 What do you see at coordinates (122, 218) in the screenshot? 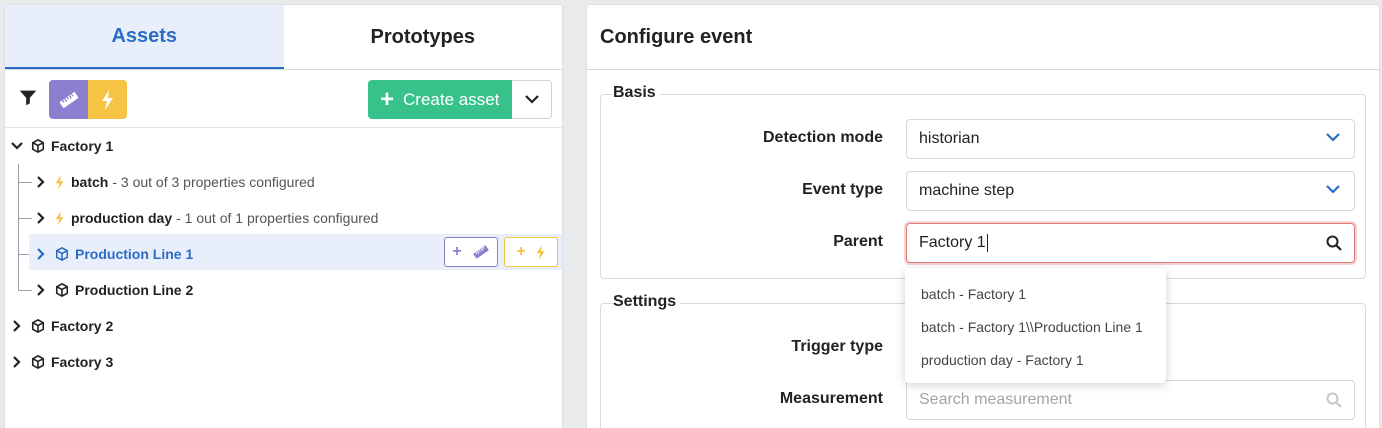
I see `tree-node-label: production day` at bounding box center [122, 218].